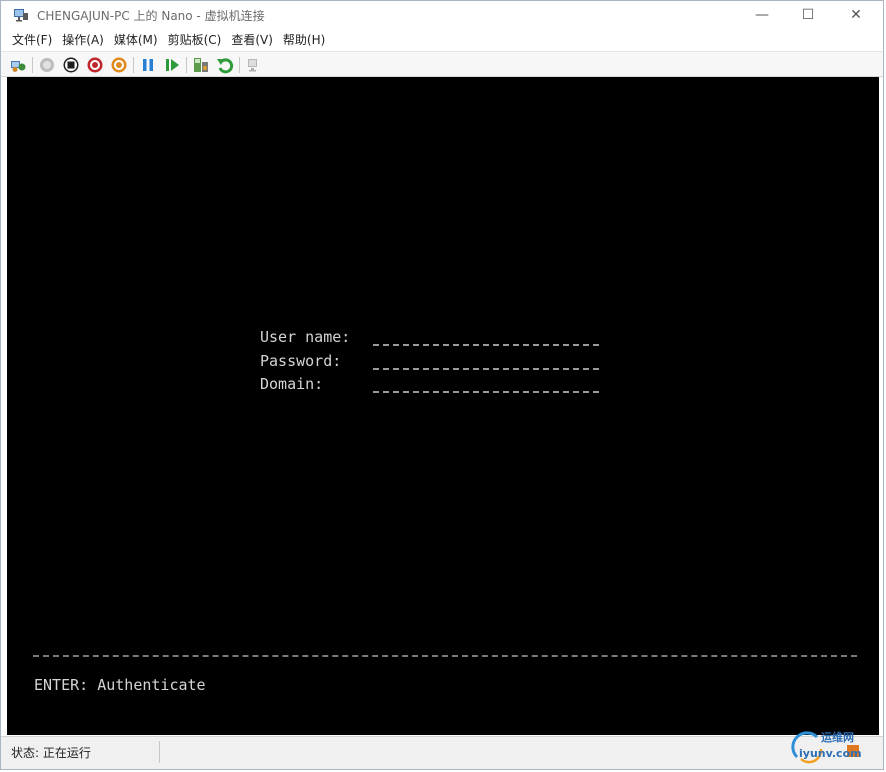 The width and height of the screenshot is (886, 772). I want to click on revert-icon, so click(225, 66).